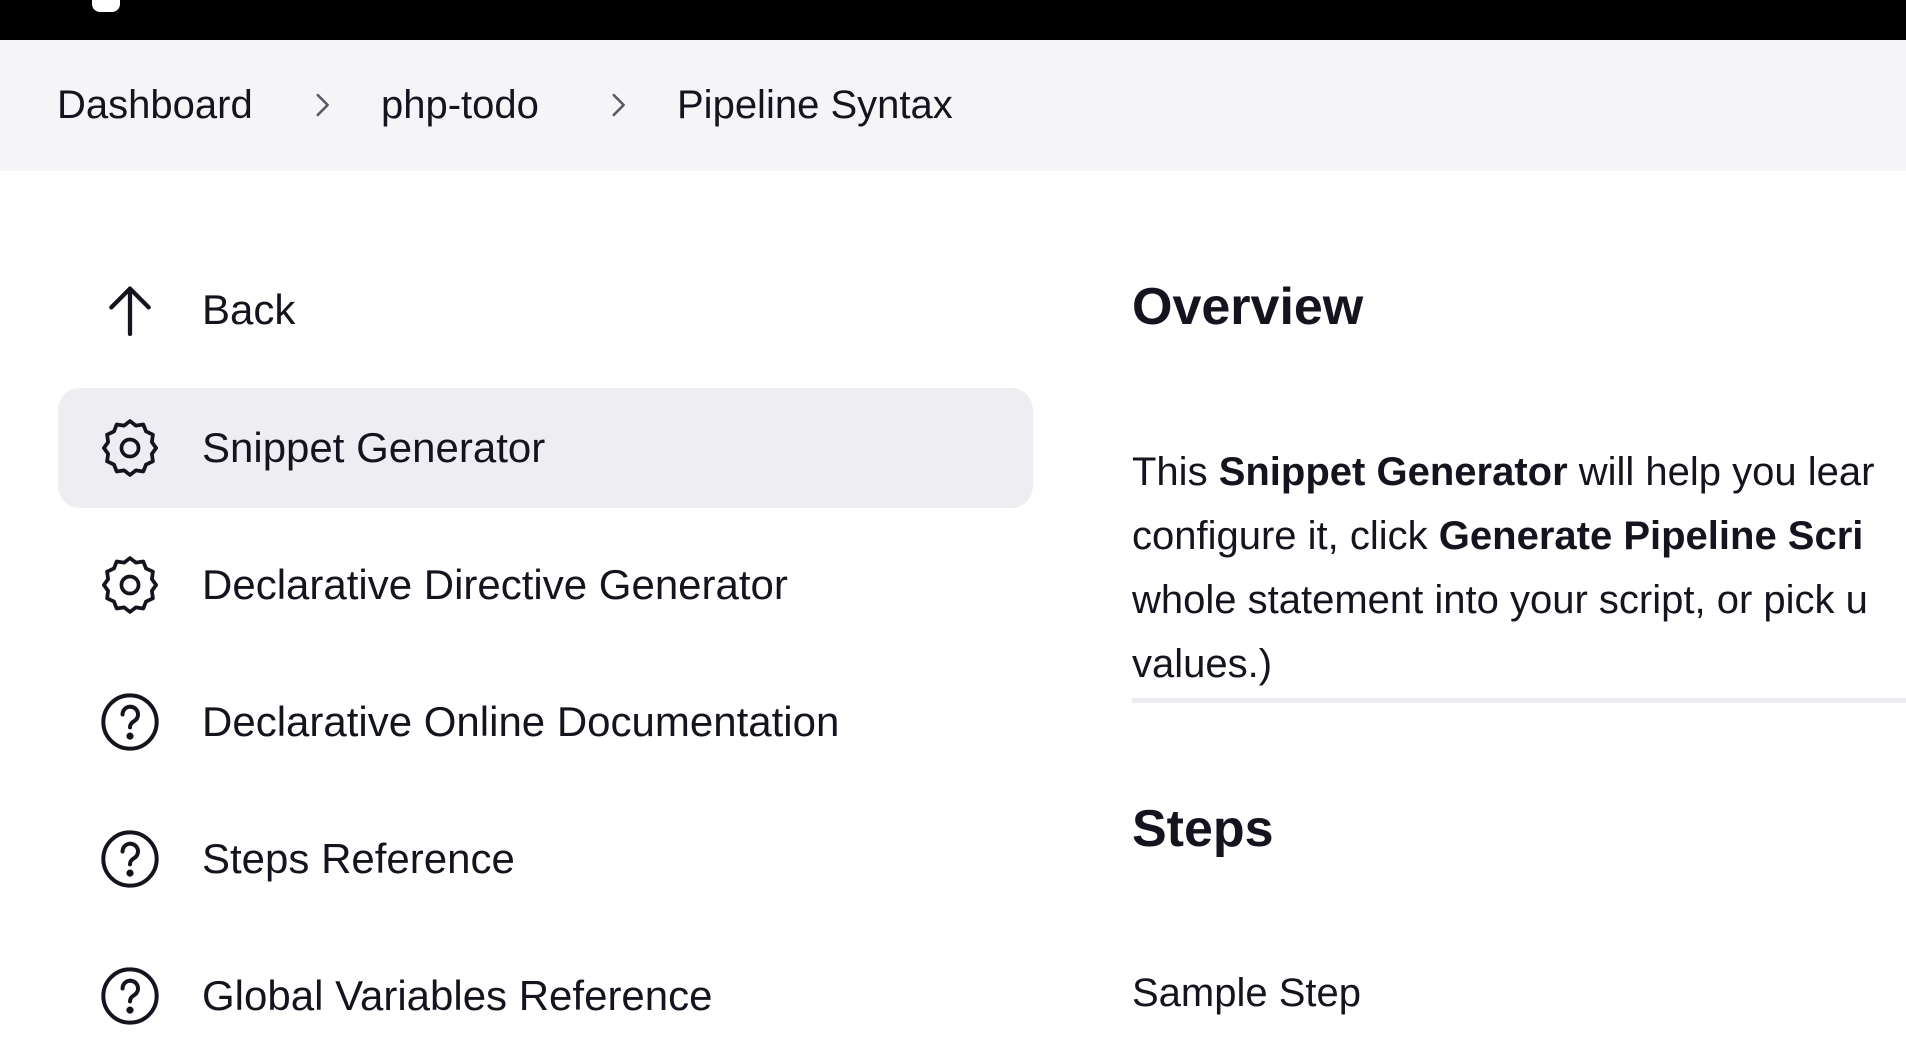 Image resolution: width=1906 pixels, height=1056 pixels. I want to click on sidebar-item-label: Declarative Online Documentation, so click(521, 721).